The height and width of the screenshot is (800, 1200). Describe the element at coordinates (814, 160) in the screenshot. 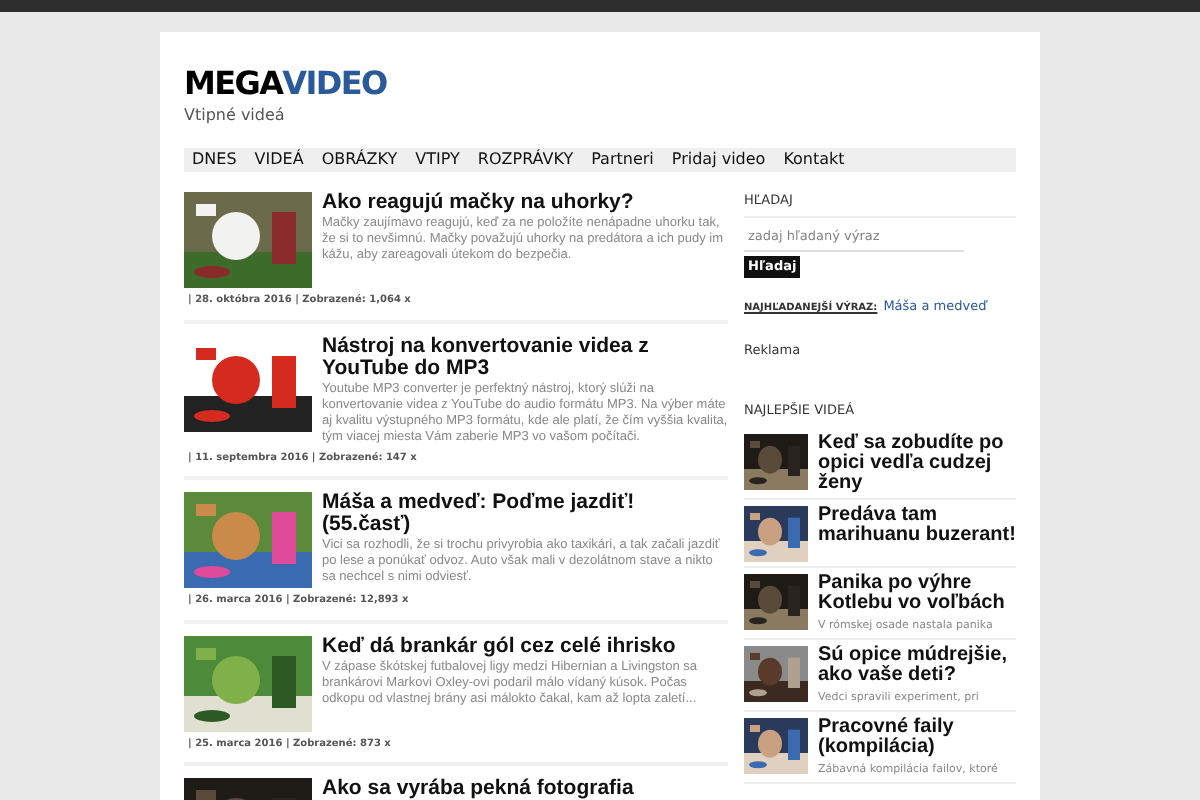

I see `nav-link: Kontakt` at that location.